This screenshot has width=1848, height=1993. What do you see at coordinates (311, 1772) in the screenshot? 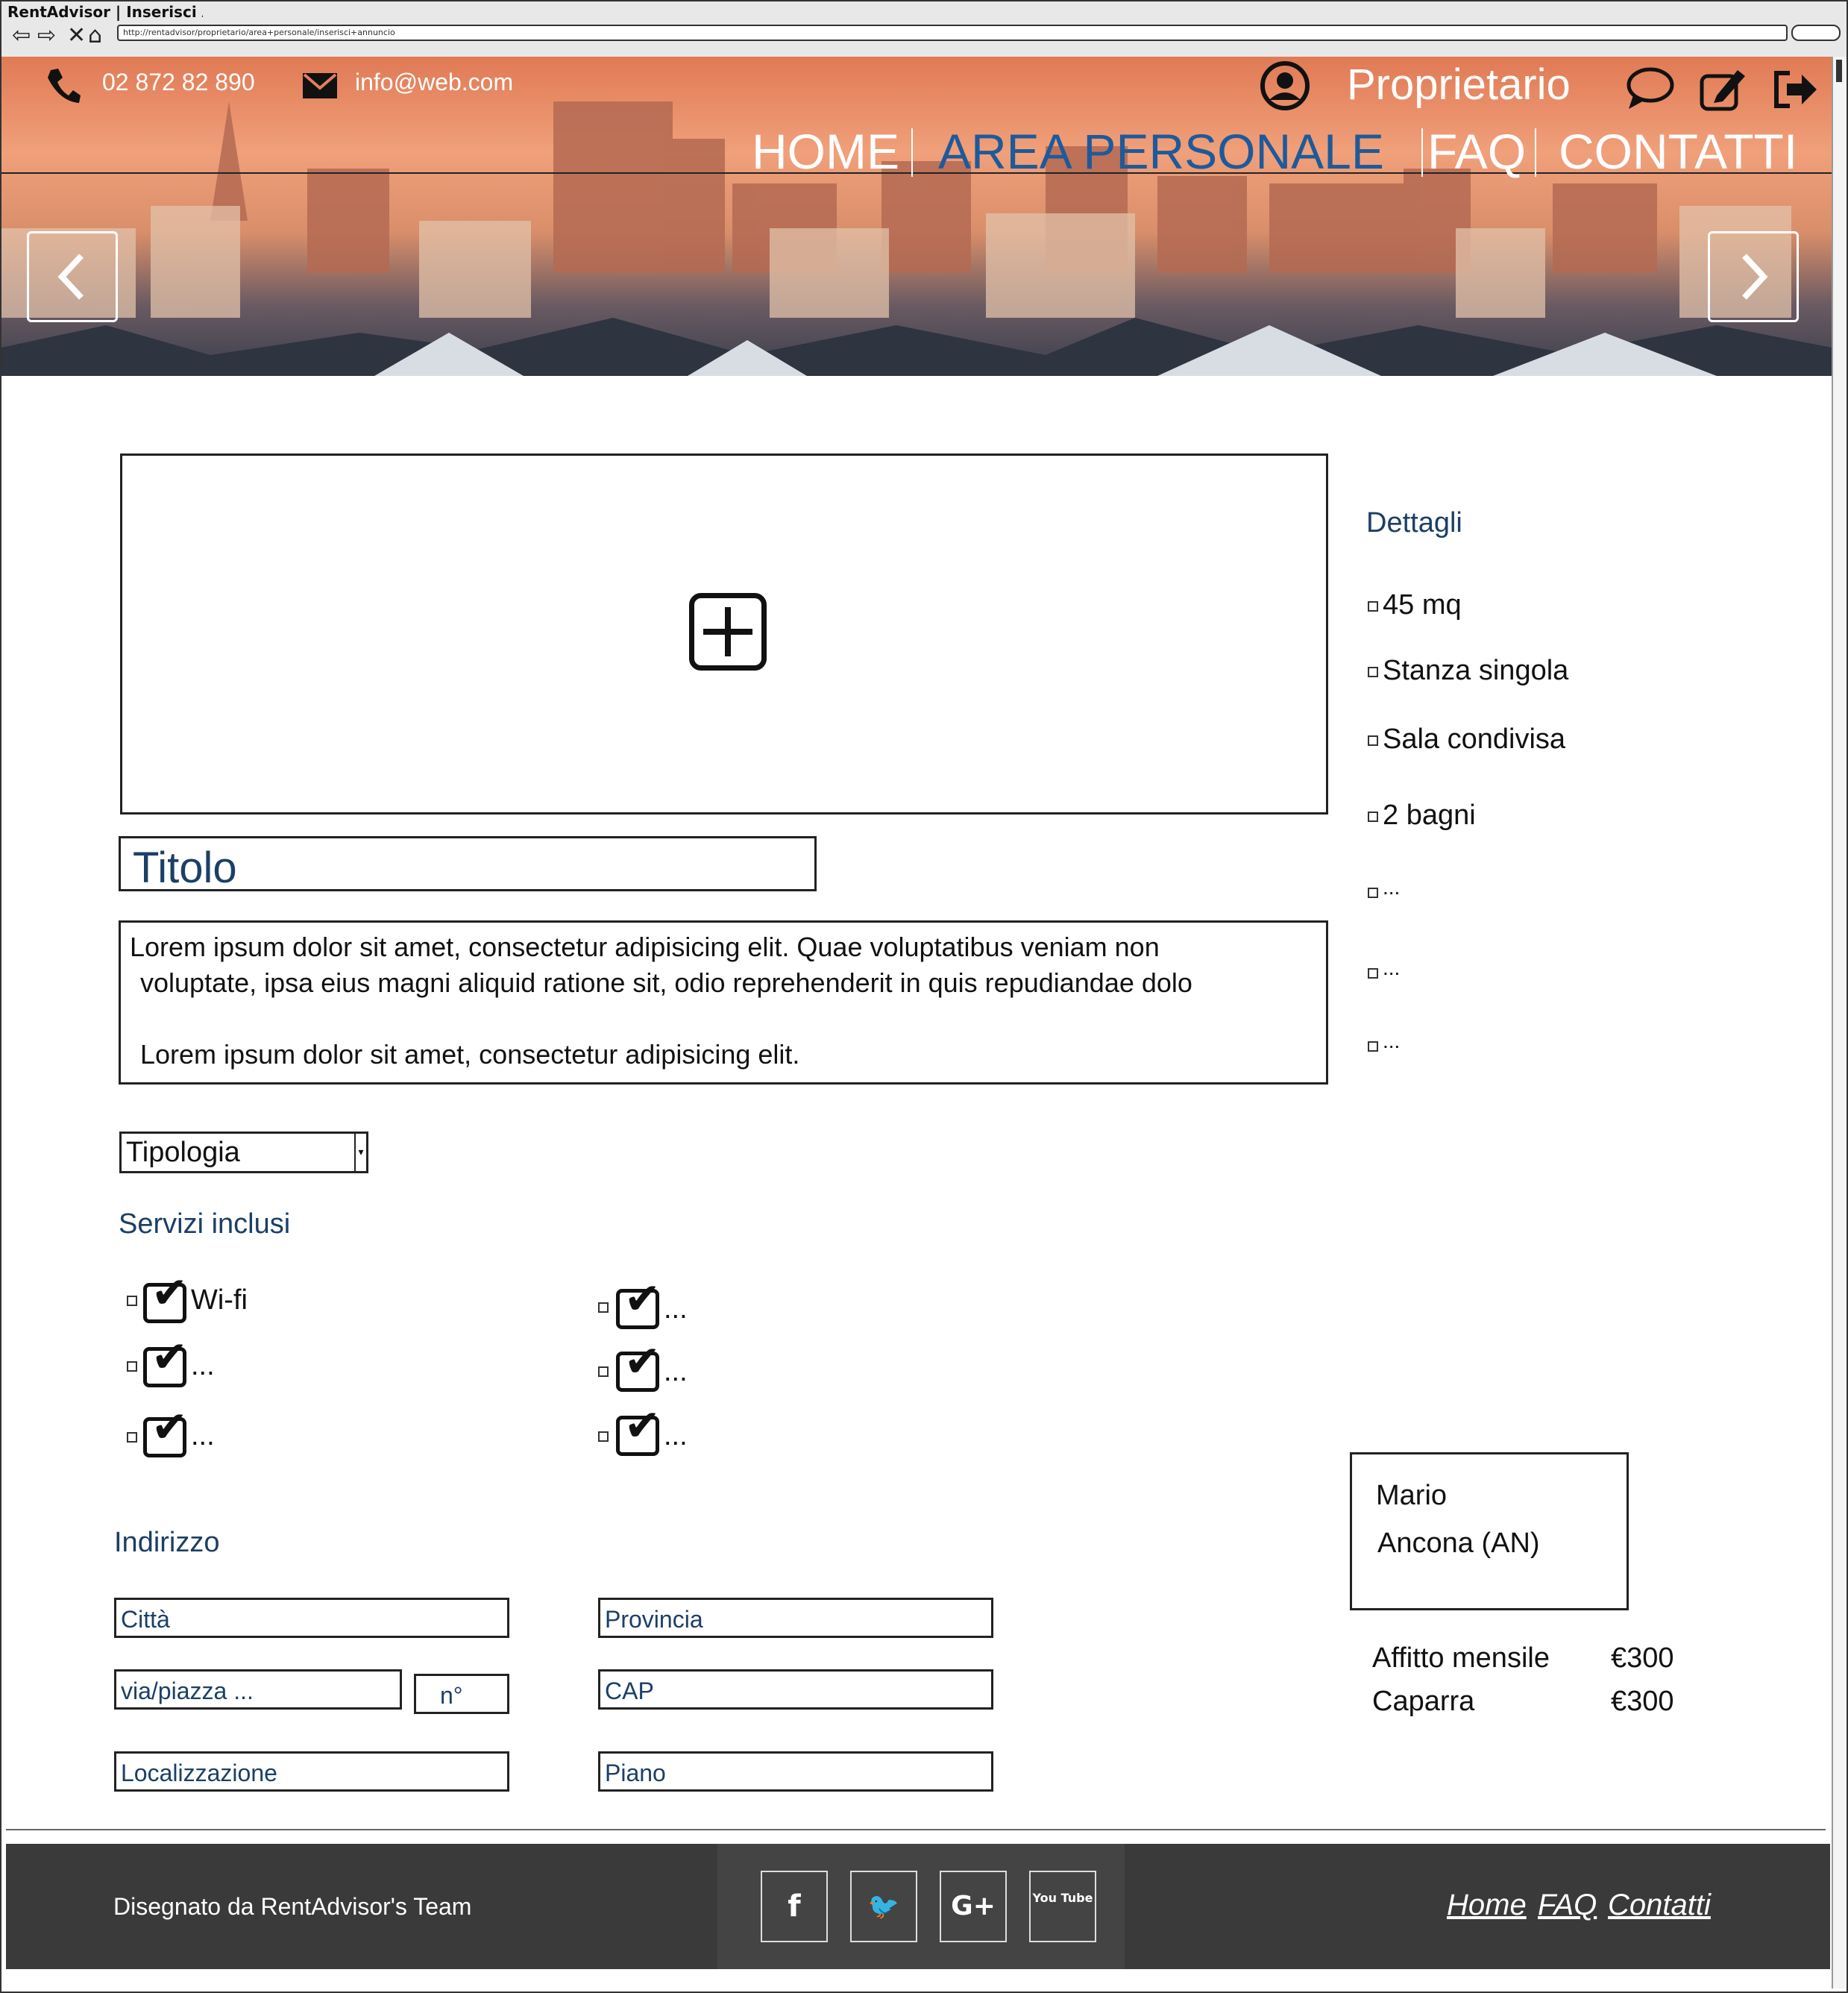
I see `location-field: Localizzazione` at bounding box center [311, 1772].